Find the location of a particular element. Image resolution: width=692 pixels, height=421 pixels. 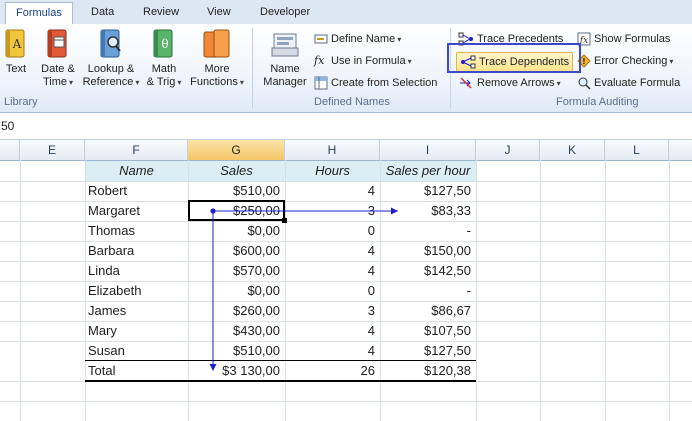

tab-formulas: Formulas is located at coordinates (39, 13).